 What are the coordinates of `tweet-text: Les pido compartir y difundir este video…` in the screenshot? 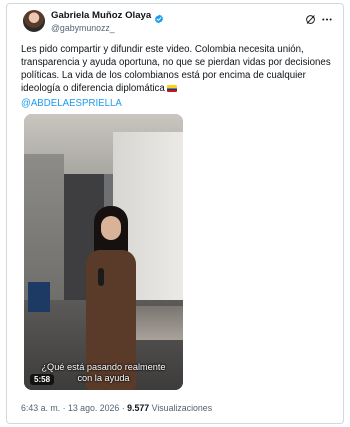 It's located at (178, 69).